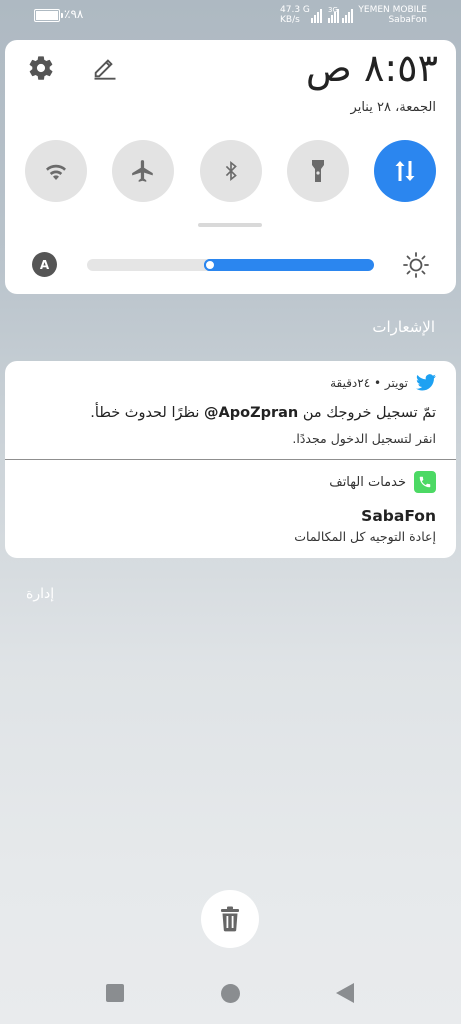 The image size is (461, 1024). What do you see at coordinates (295, 10) in the screenshot?
I see `network-speed-value: 47.3 G` at bounding box center [295, 10].